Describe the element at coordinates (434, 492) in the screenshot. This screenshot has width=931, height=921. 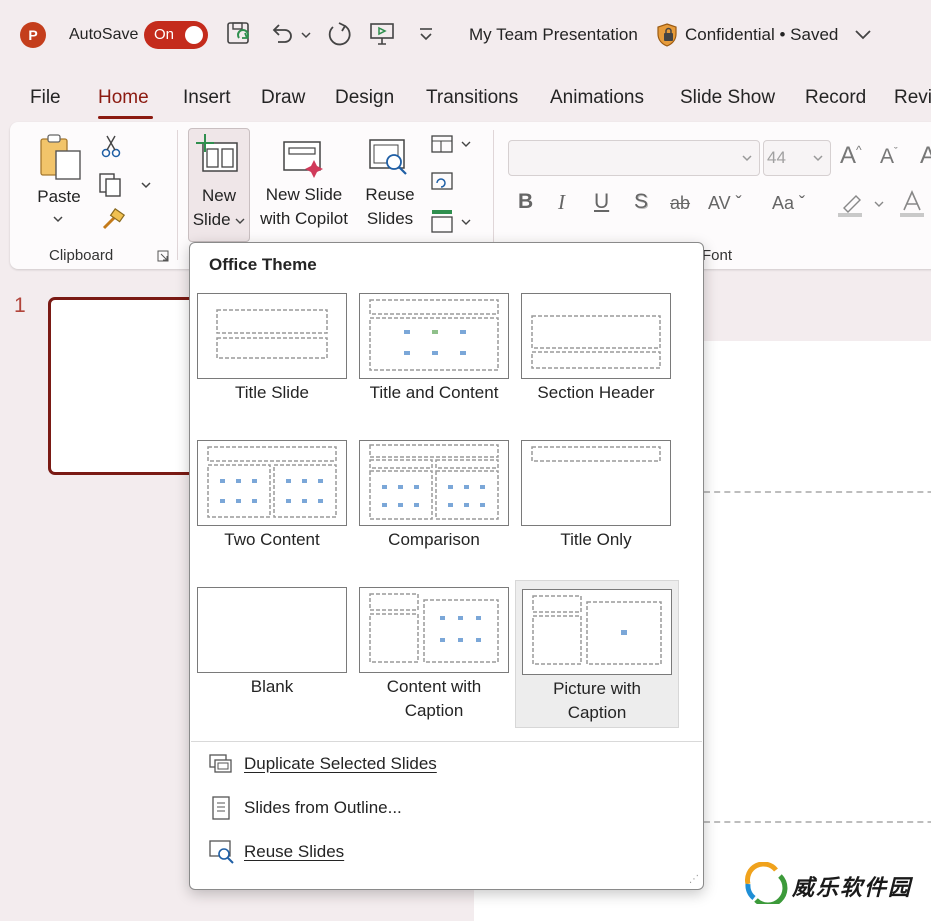
I see `layout-comparison: Comparison` at that location.